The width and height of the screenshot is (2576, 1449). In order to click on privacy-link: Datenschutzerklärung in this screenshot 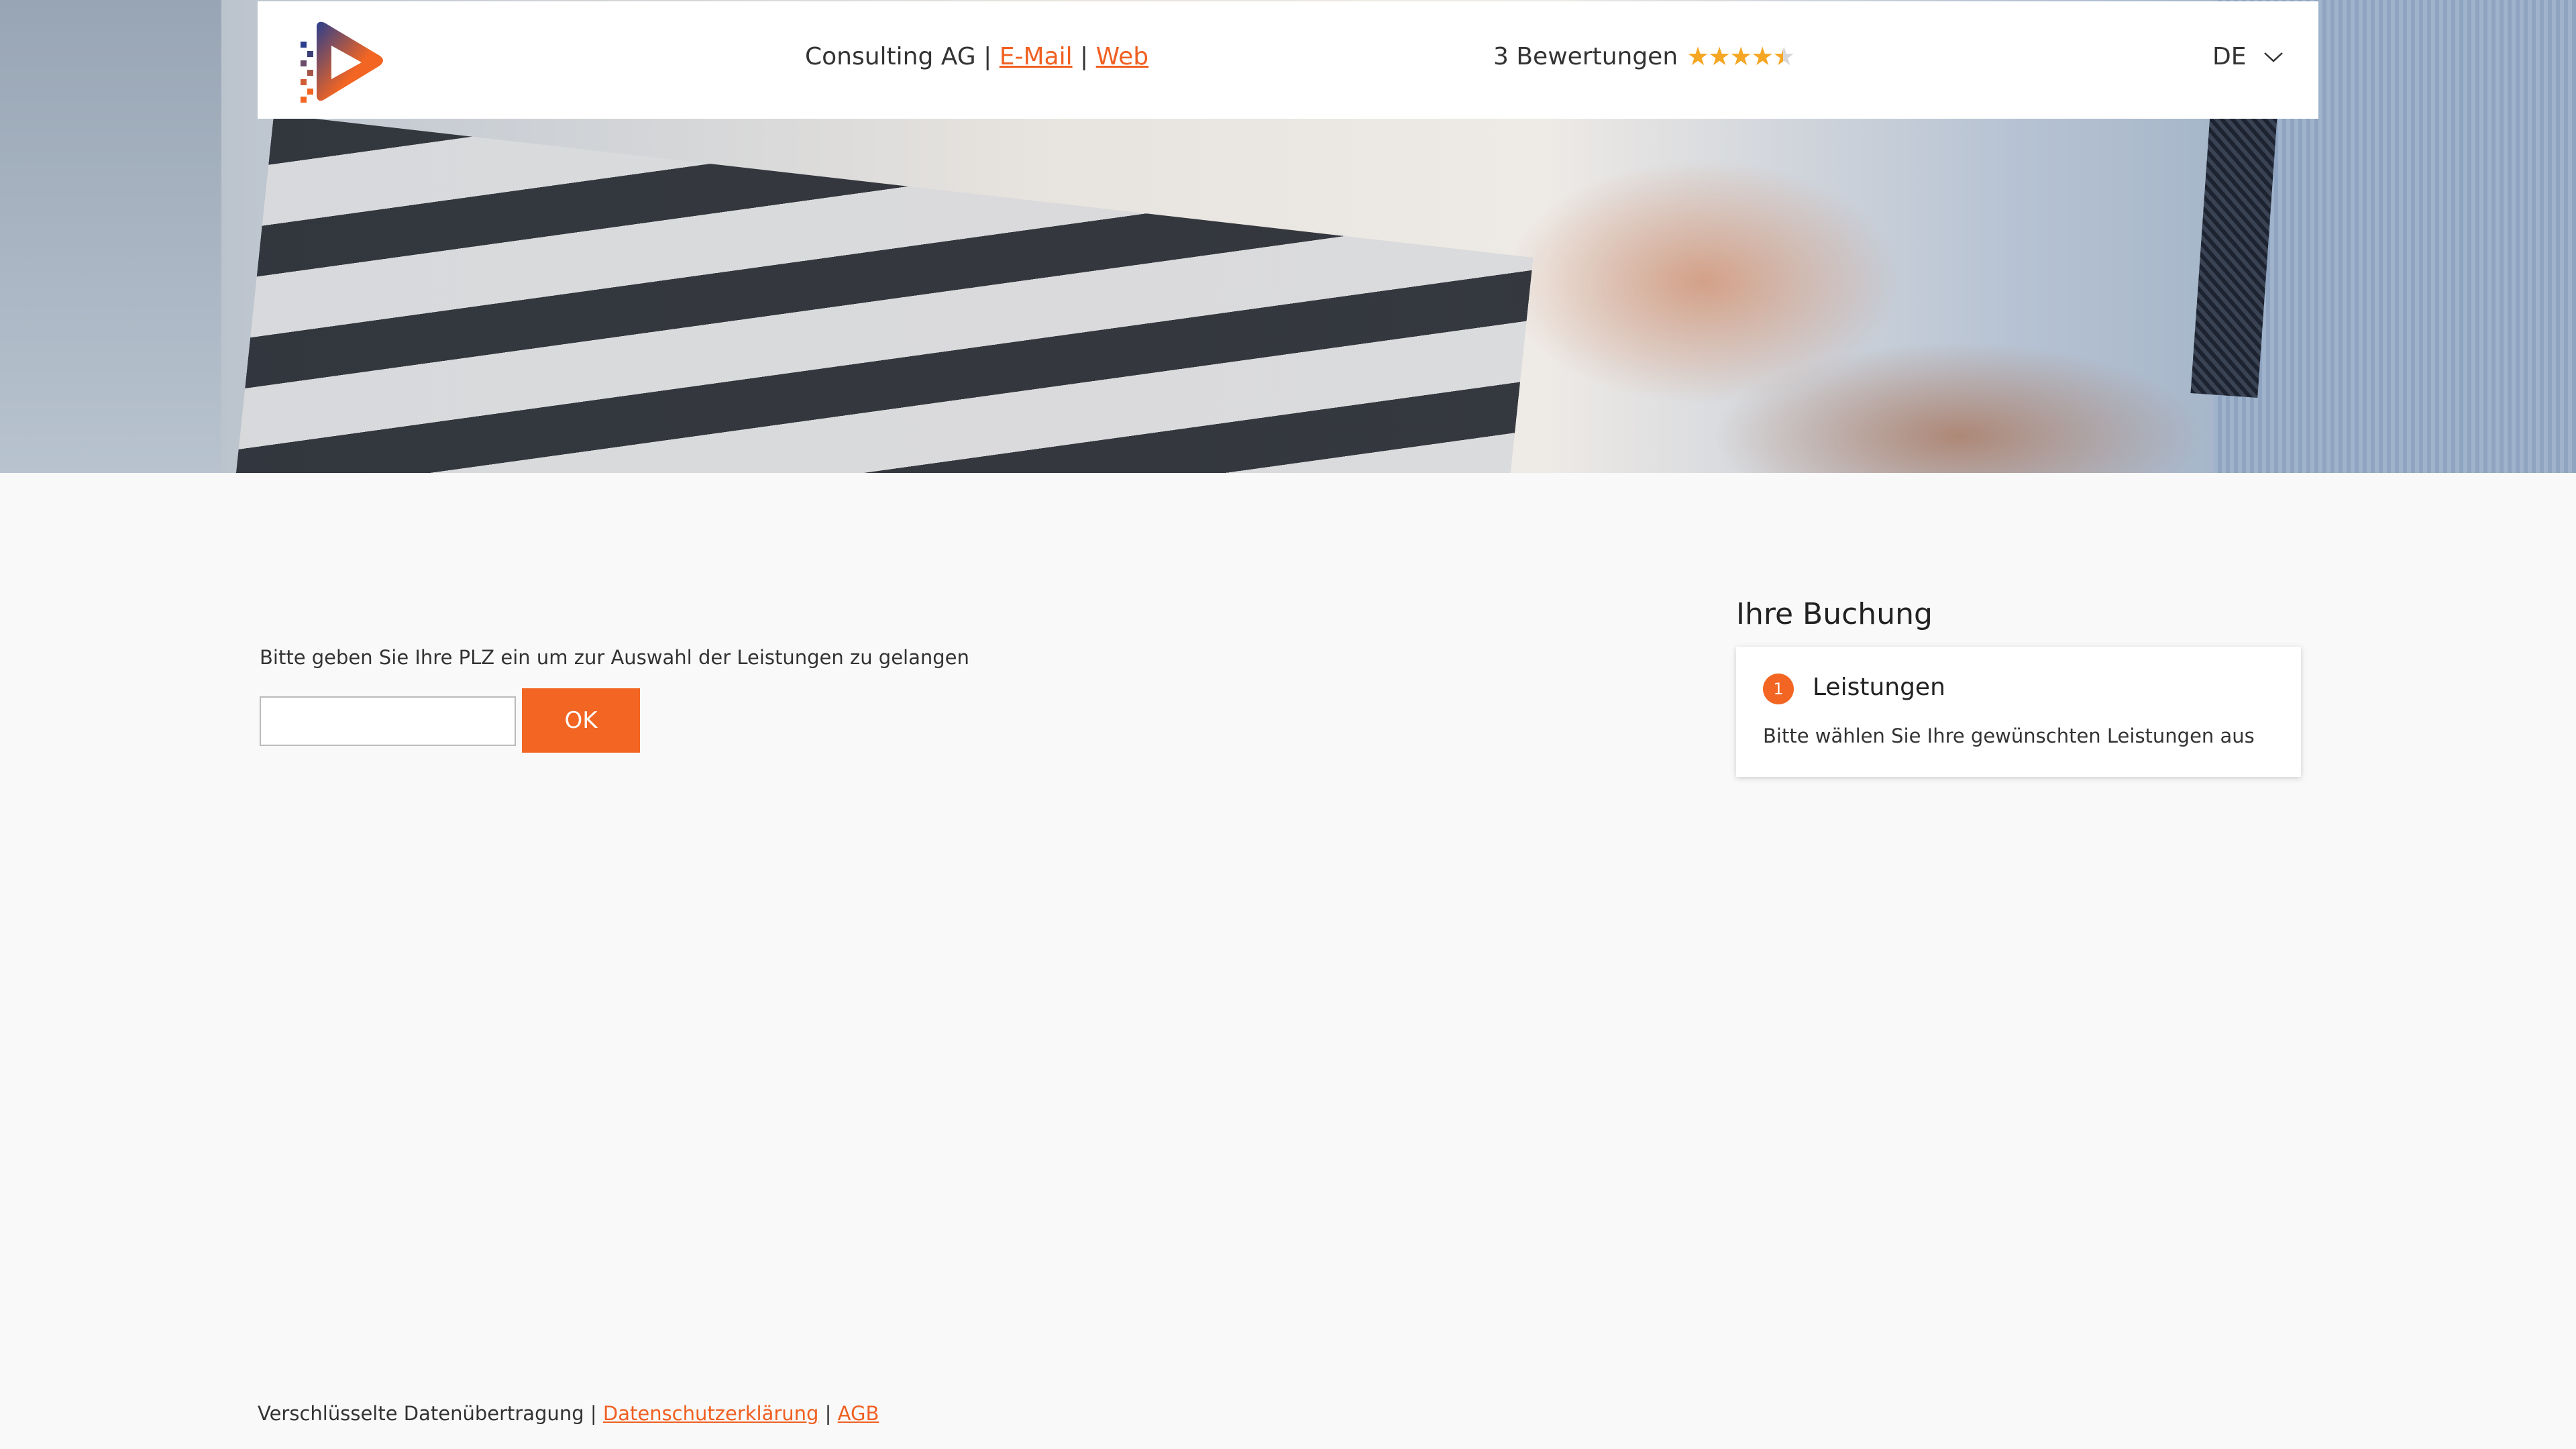, I will do `click(711, 1413)`.